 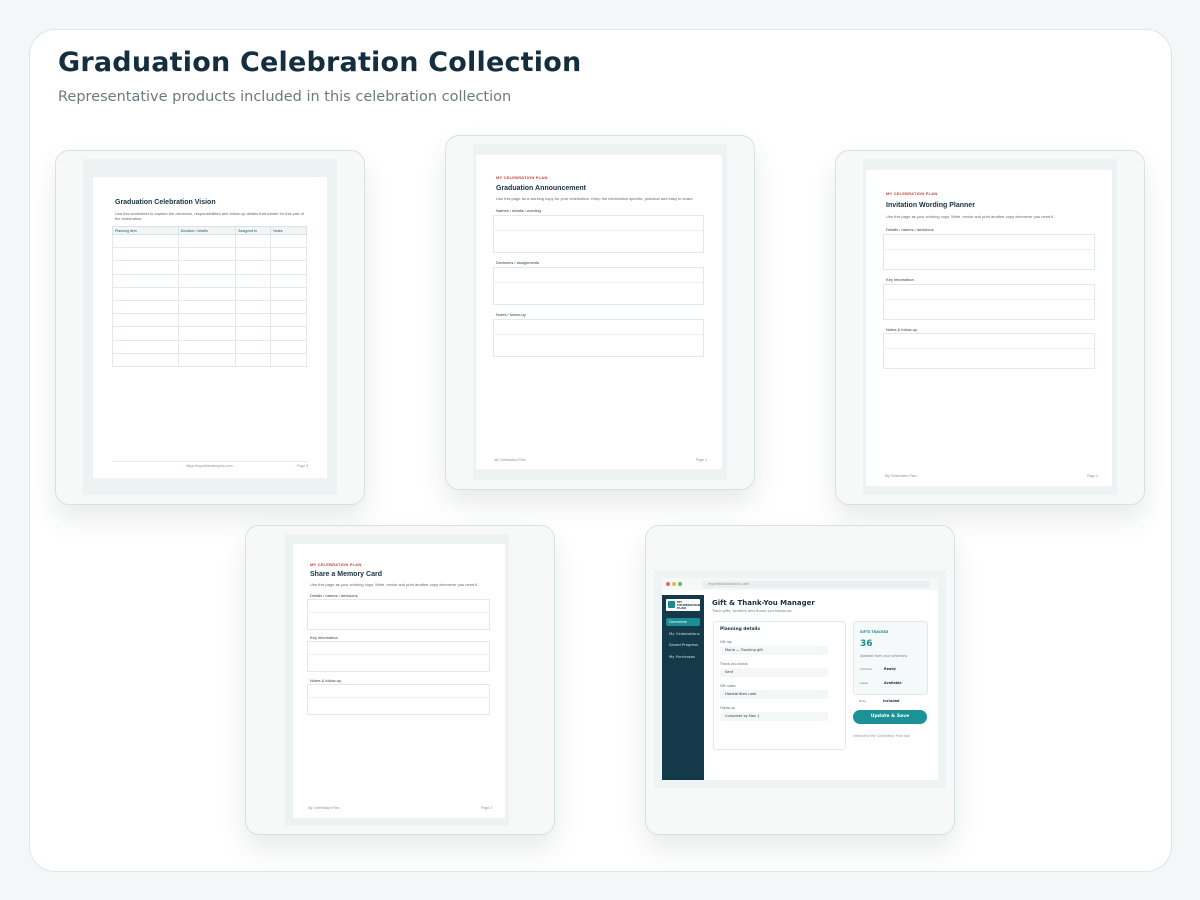 I want to click on footer-divider, so click(x=210, y=461).